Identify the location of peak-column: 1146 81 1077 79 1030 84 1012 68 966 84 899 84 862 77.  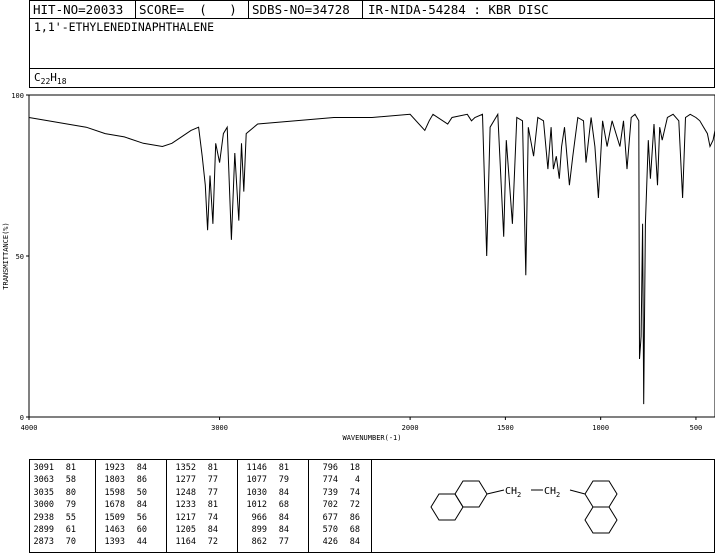
(266, 505).